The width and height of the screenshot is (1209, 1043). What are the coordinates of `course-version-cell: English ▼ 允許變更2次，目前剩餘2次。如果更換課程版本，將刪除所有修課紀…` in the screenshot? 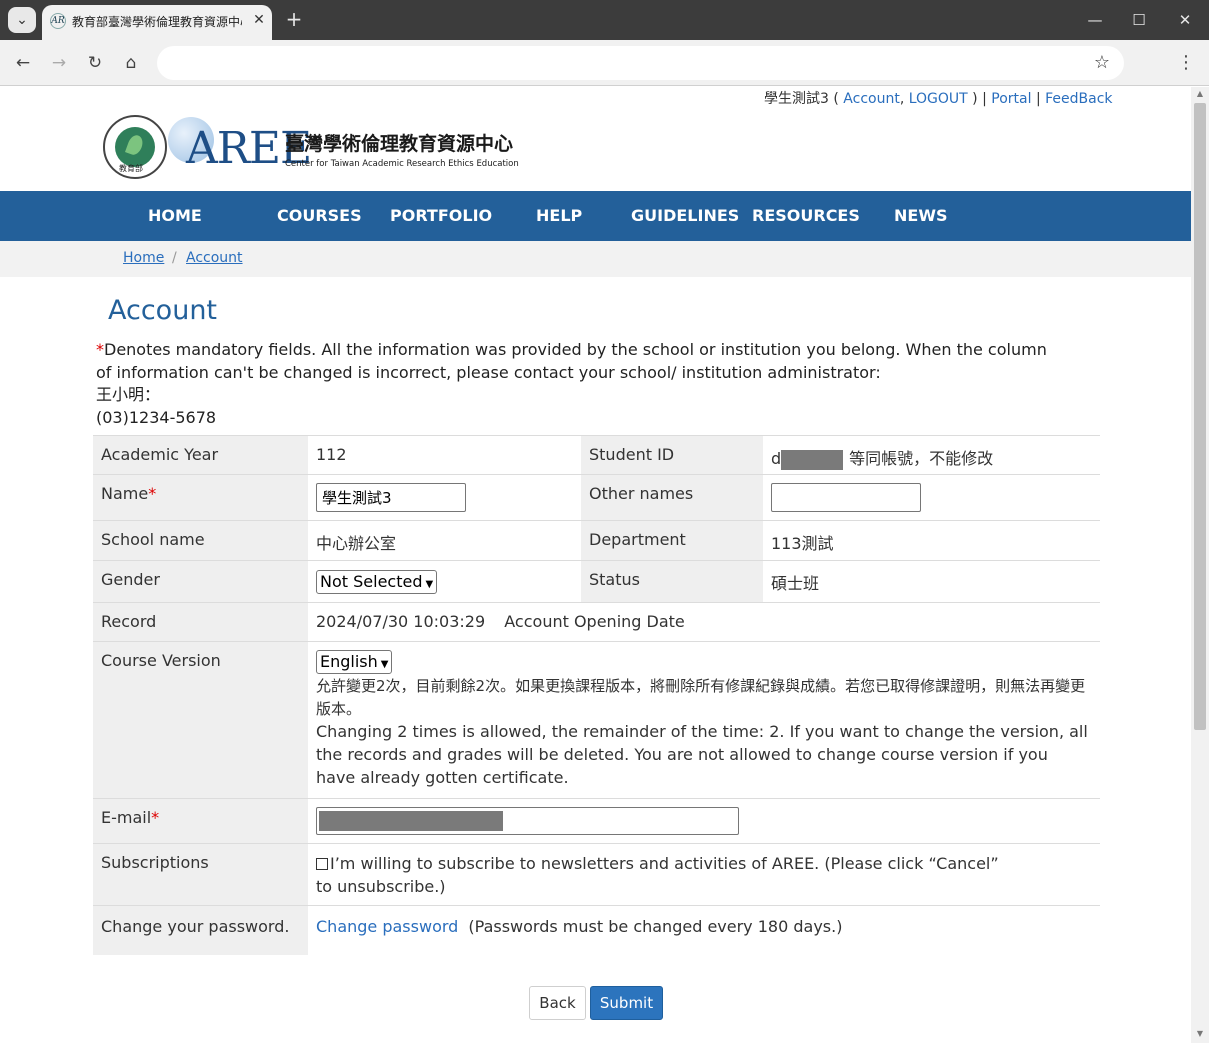 It's located at (704, 715).